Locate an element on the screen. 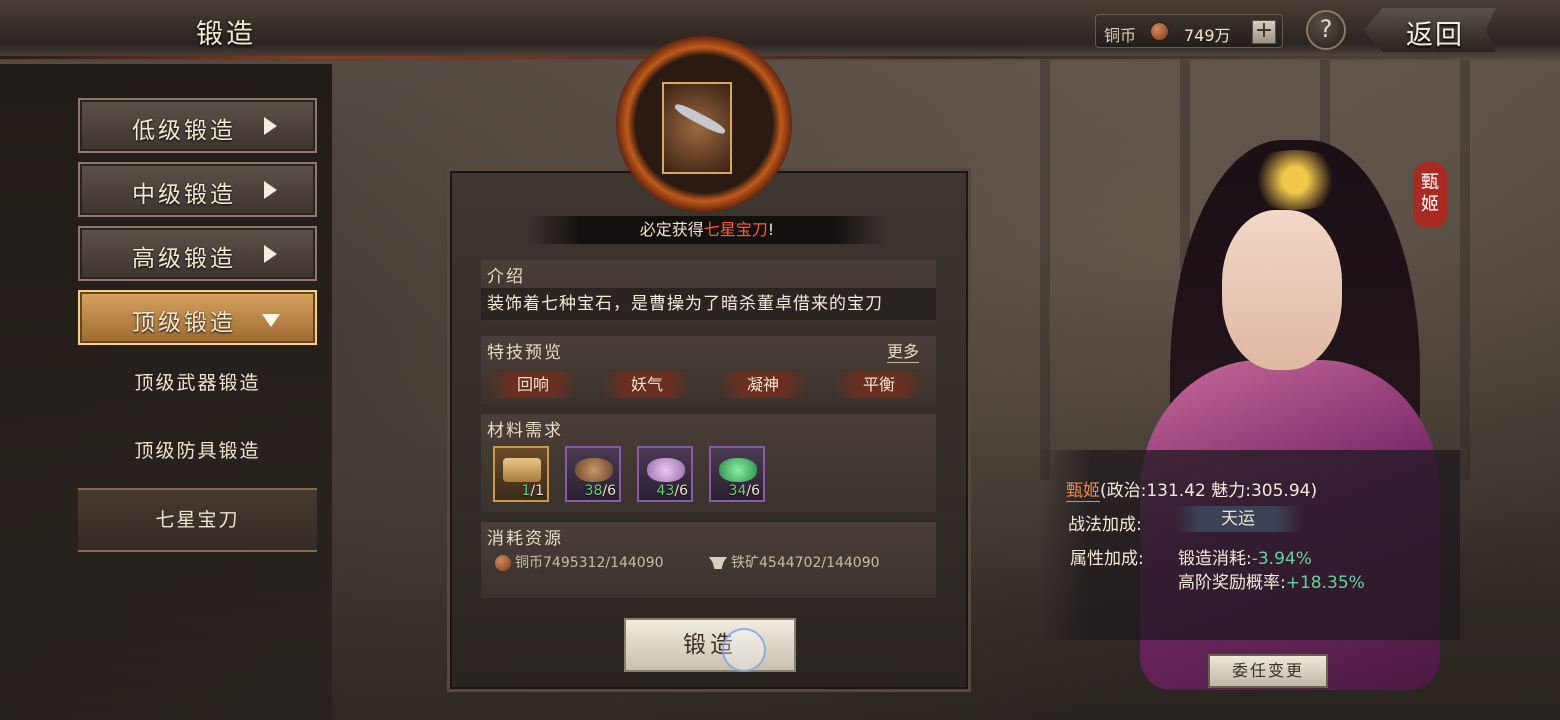 The image size is (1560, 720). character-face is located at coordinates (1282, 290).